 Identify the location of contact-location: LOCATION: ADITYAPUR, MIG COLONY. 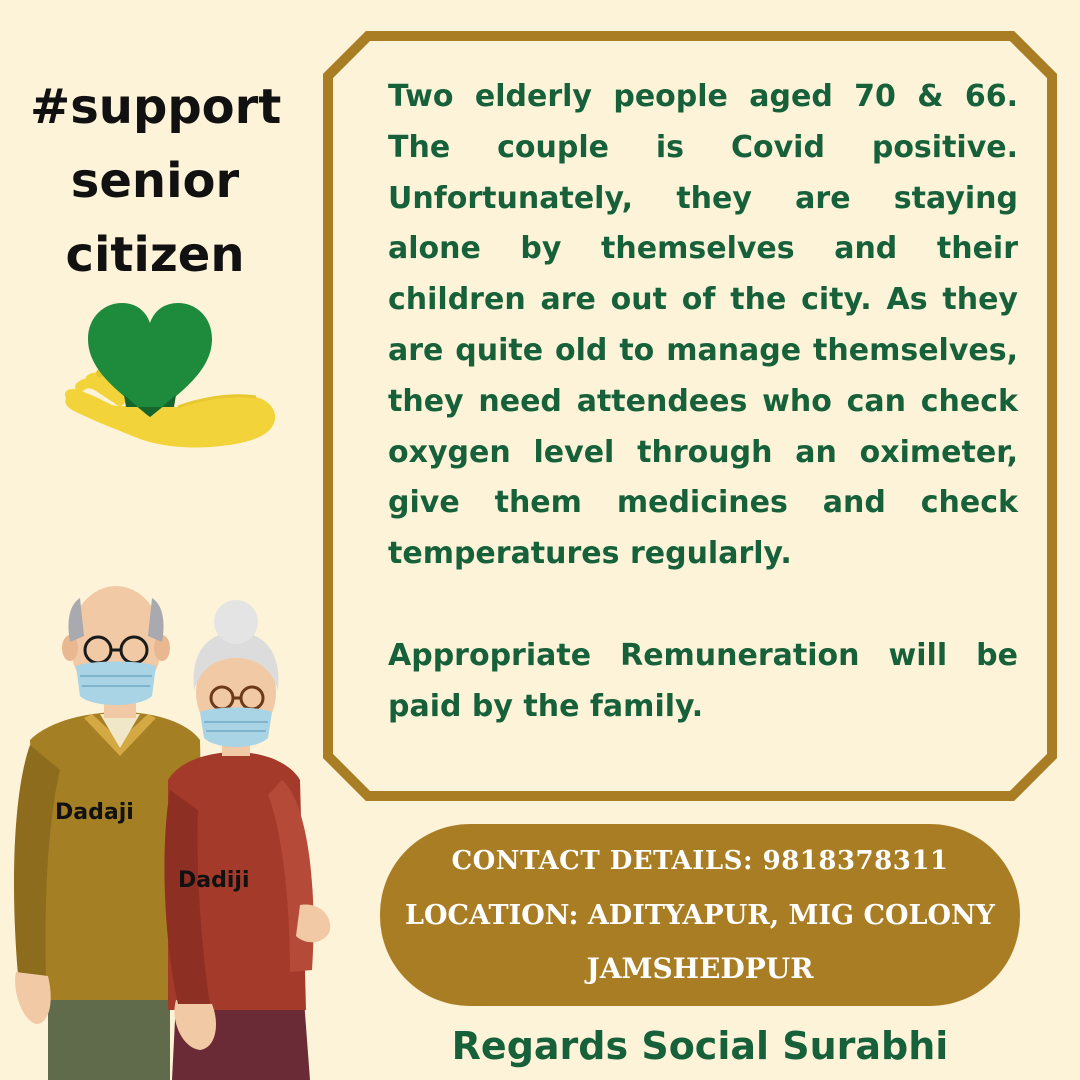
(700, 915).